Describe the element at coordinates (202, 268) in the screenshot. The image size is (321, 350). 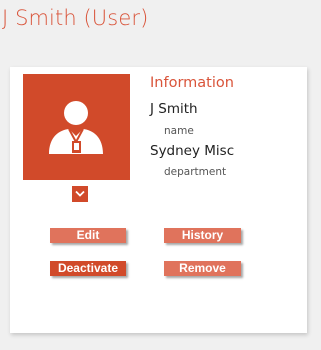
I see `remove-button: Remove` at that location.